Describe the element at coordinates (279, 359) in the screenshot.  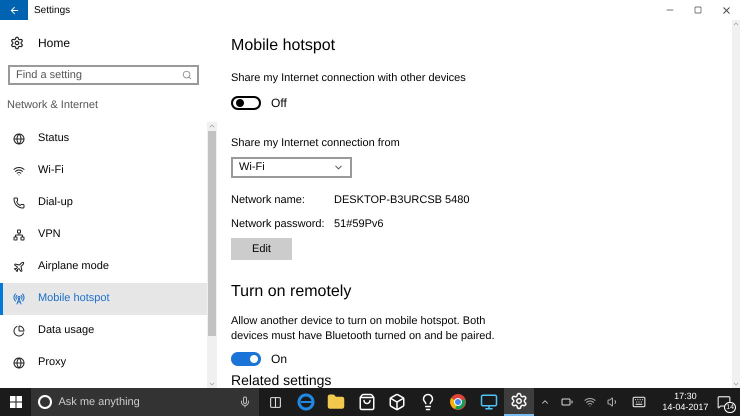
I see `toggle-state-label: On` at that location.